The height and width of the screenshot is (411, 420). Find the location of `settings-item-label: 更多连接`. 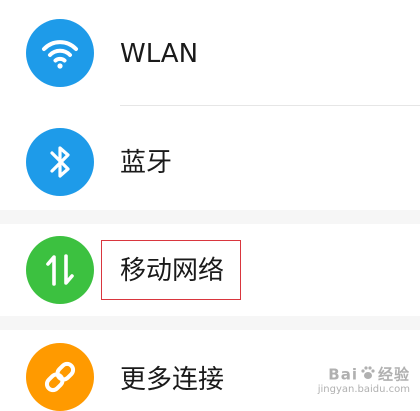

settings-item-label: 更多连接 is located at coordinates (172, 380).